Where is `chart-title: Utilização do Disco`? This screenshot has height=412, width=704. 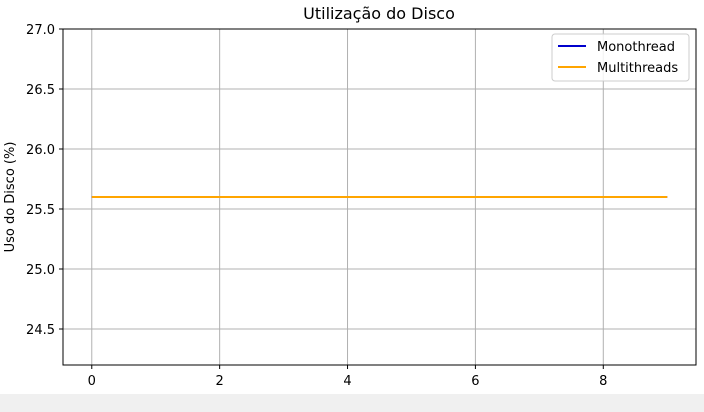
chart-title: Utilização do Disco is located at coordinates (379, 13).